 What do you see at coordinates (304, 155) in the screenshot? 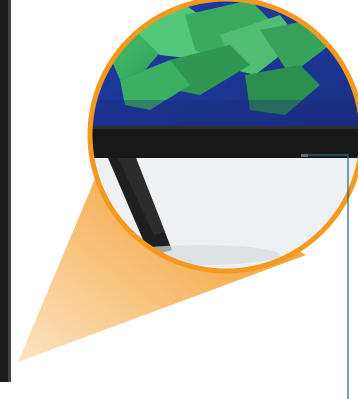
I see `status-led-icon` at bounding box center [304, 155].